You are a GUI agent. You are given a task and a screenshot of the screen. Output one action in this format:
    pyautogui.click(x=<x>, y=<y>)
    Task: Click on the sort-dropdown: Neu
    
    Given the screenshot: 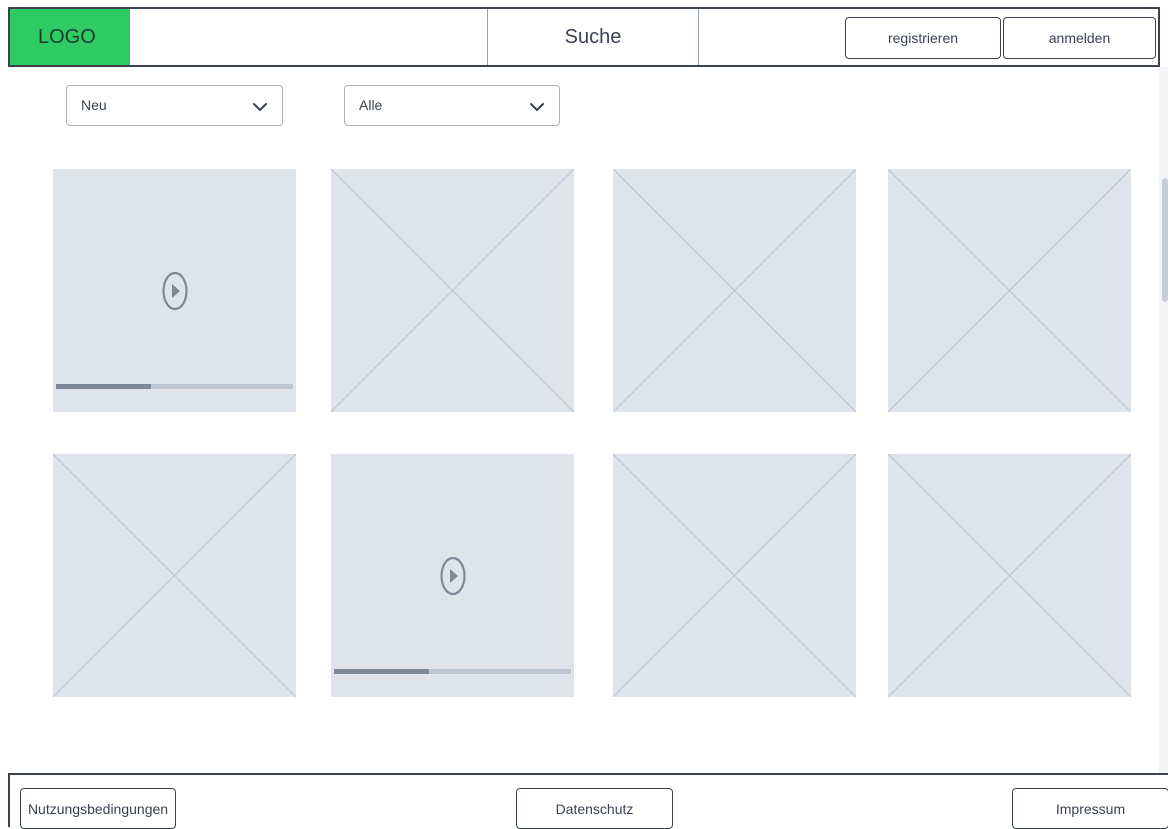 What is the action you would take?
    pyautogui.click(x=174, y=105)
    